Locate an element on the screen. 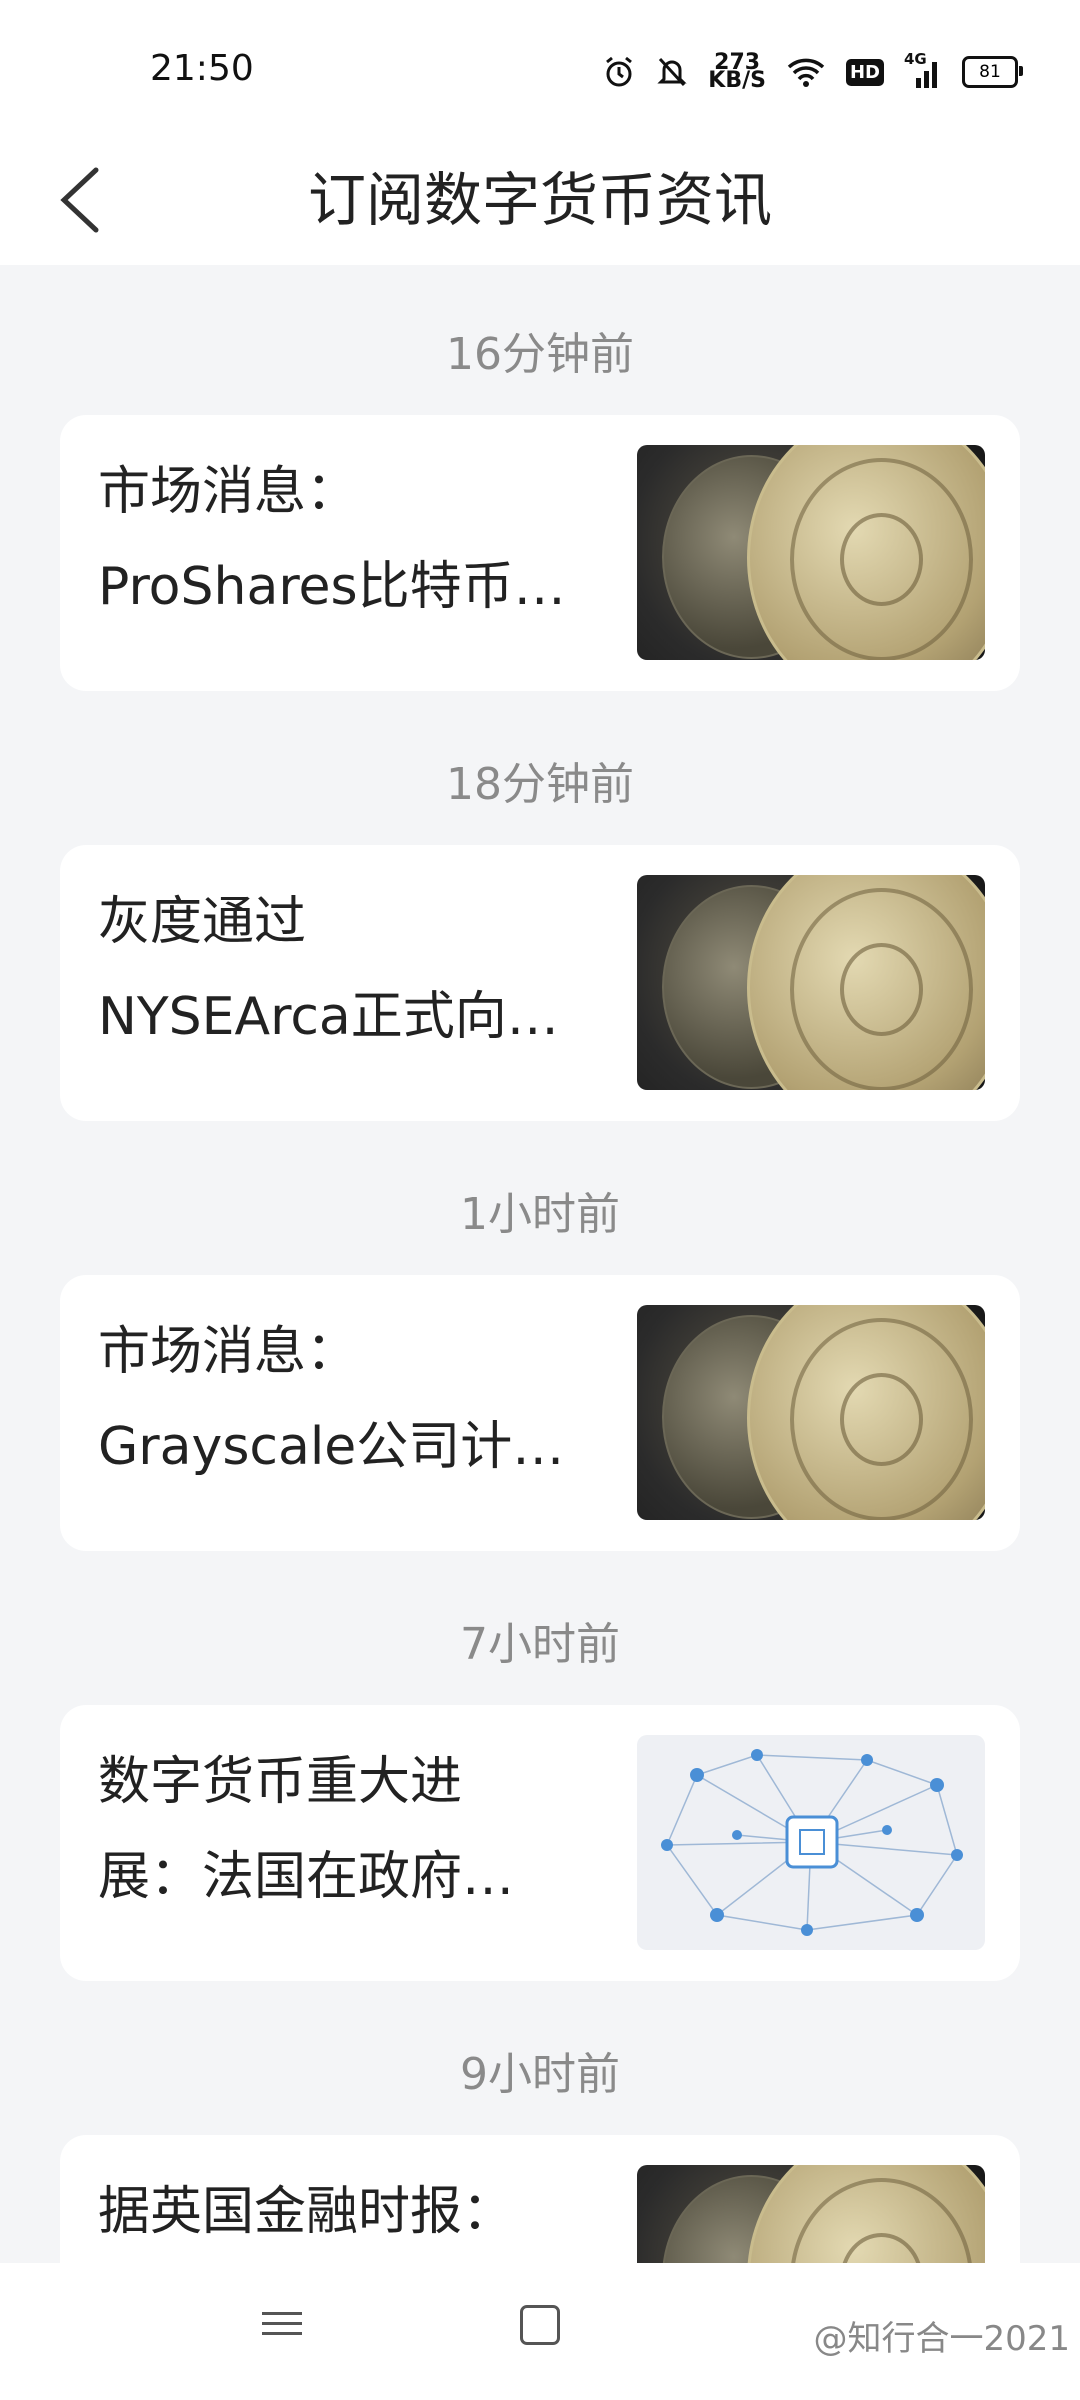 This screenshot has height=2400, width=1080. app-header: 订阅数字货币资讯 is located at coordinates (540, 202).